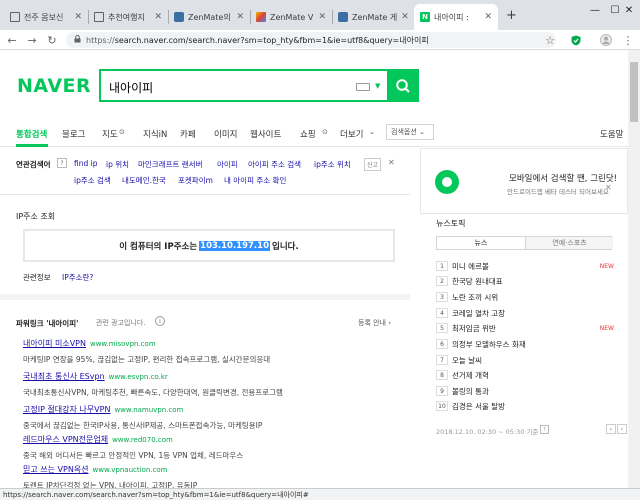  I want to click on related-label: 연관검색어, so click(33, 164).